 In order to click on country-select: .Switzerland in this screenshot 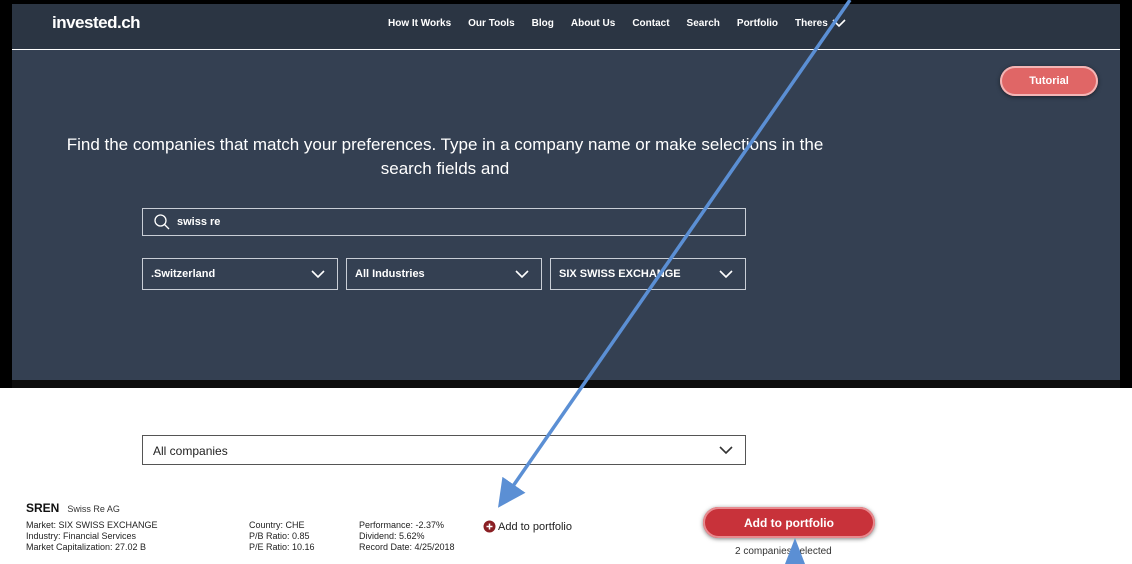, I will do `click(240, 274)`.